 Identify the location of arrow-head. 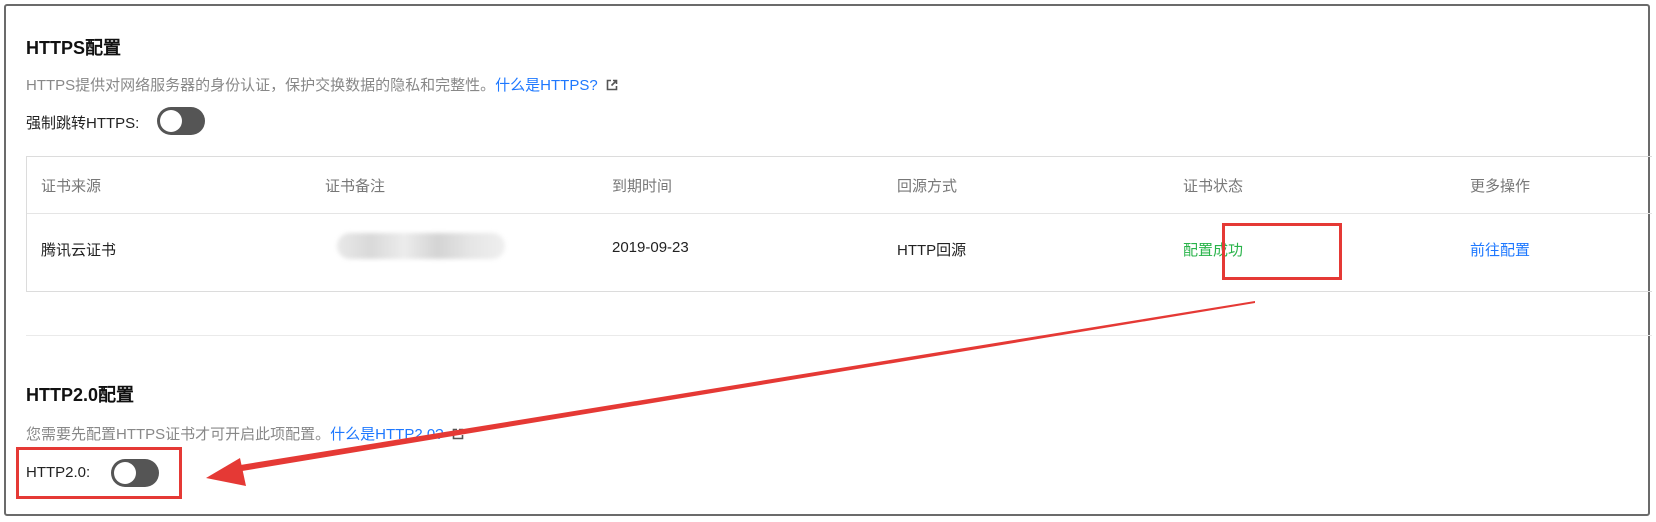
(226, 472).